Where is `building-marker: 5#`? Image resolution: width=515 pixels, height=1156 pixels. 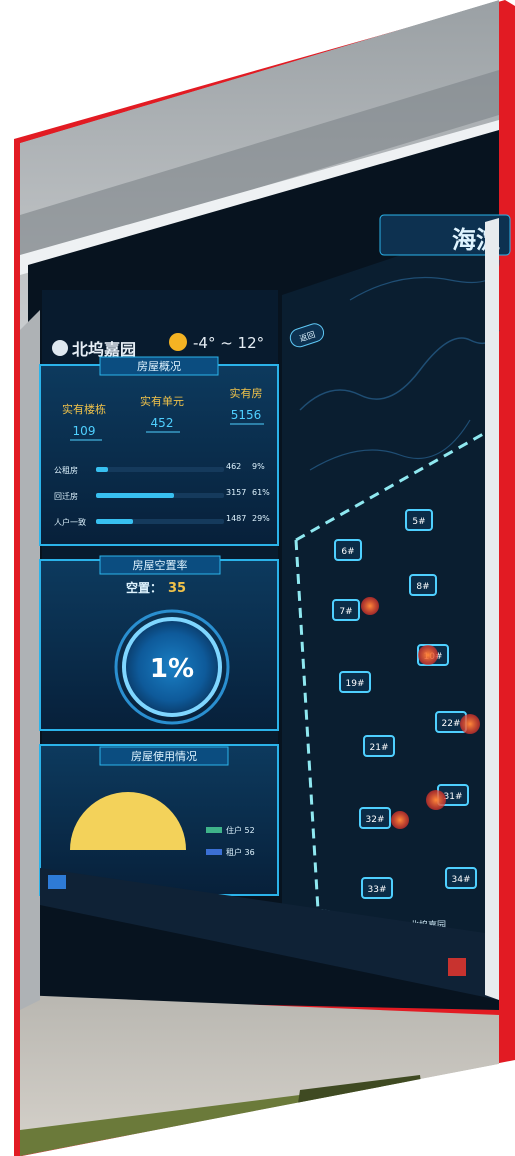 building-marker: 5# is located at coordinates (419, 520).